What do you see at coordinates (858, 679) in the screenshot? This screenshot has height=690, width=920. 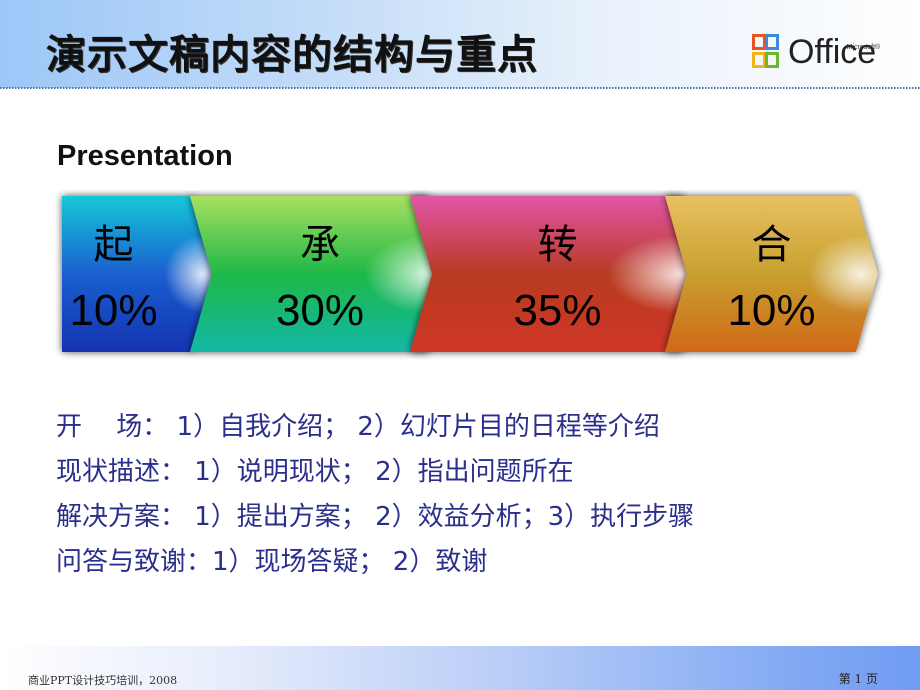 I see `page-number: 第 1 页` at bounding box center [858, 679].